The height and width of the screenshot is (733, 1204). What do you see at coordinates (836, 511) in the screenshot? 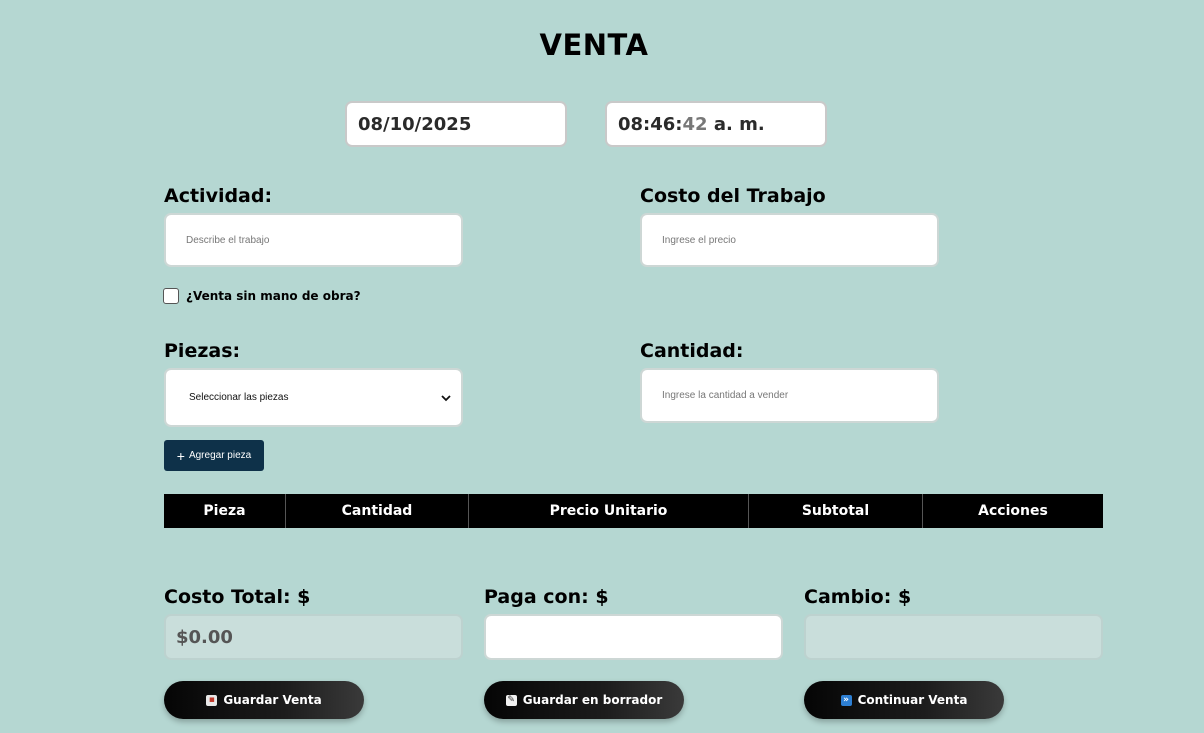
I see `column-header-subtotal: Subtotal` at bounding box center [836, 511].